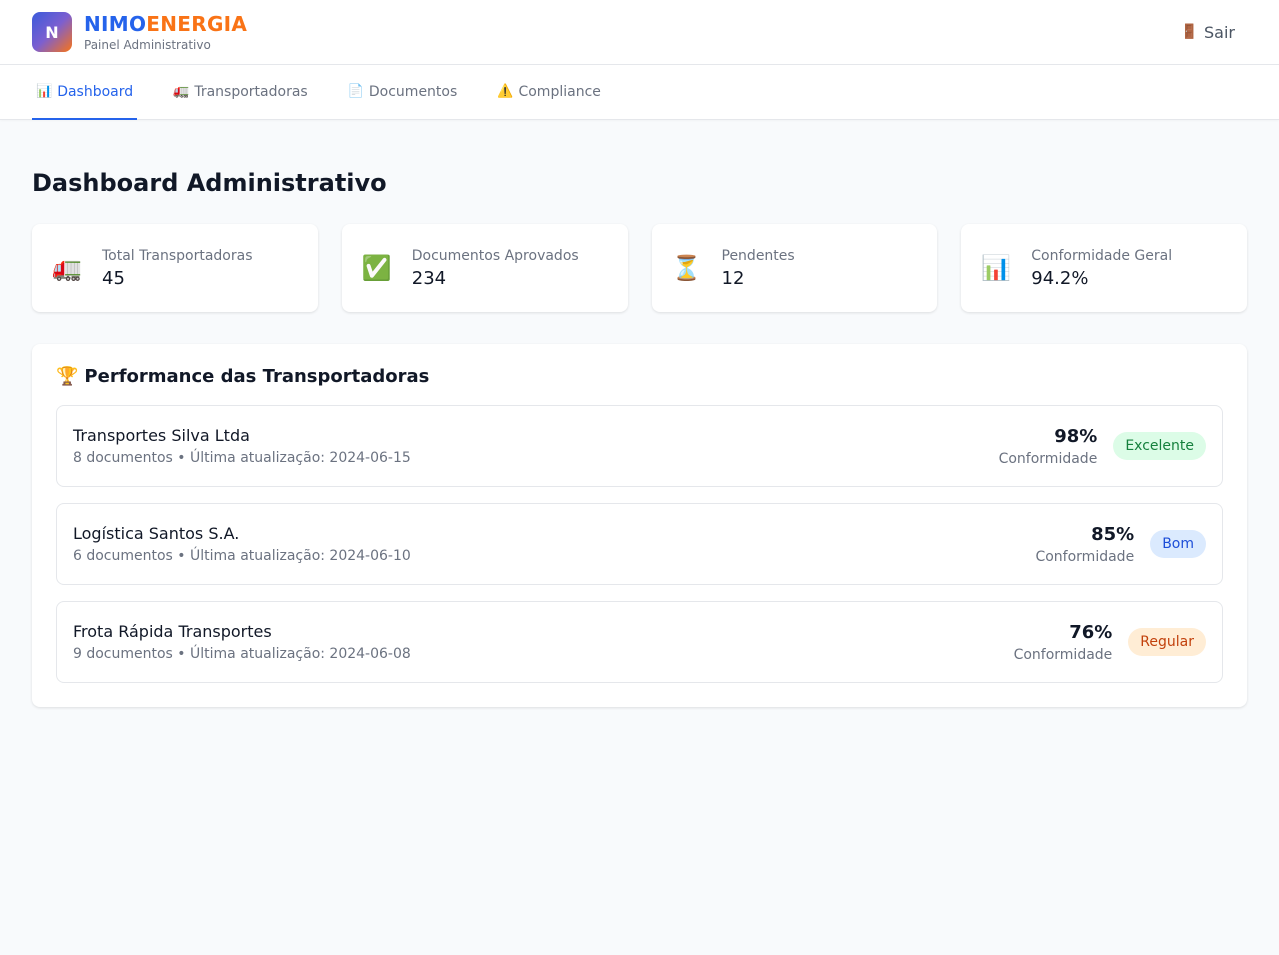 The height and width of the screenshot is (955, 1279). Describe the element at coordinates (758, 255) in the screenshot. I see `stat-label: Pendentes` at that location.